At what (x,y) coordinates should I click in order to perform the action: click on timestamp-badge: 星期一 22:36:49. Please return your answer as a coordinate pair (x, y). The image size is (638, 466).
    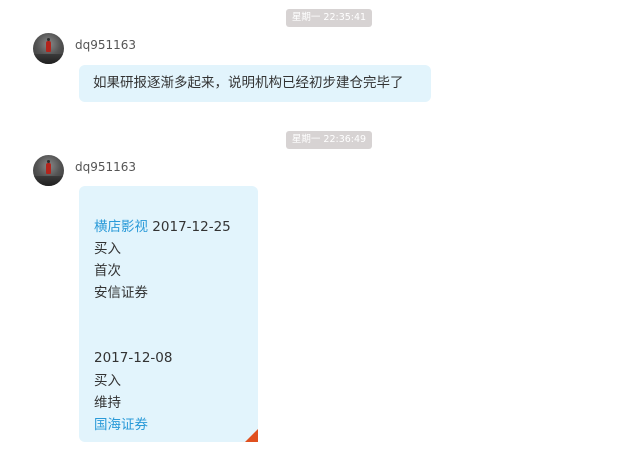
    Looking at the image, I should click on (329, 140).